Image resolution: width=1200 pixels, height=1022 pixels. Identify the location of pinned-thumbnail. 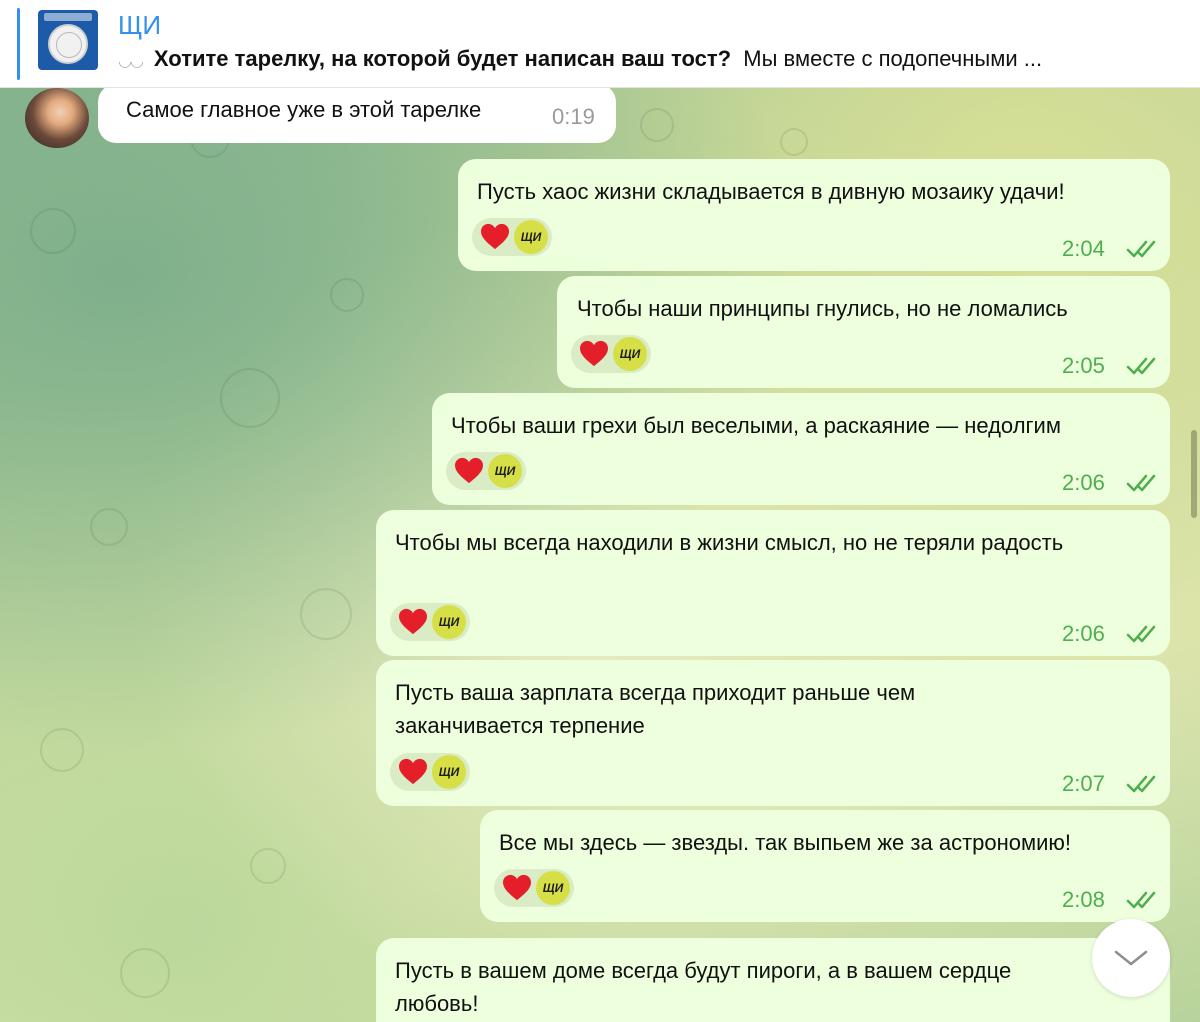
(68, 40).